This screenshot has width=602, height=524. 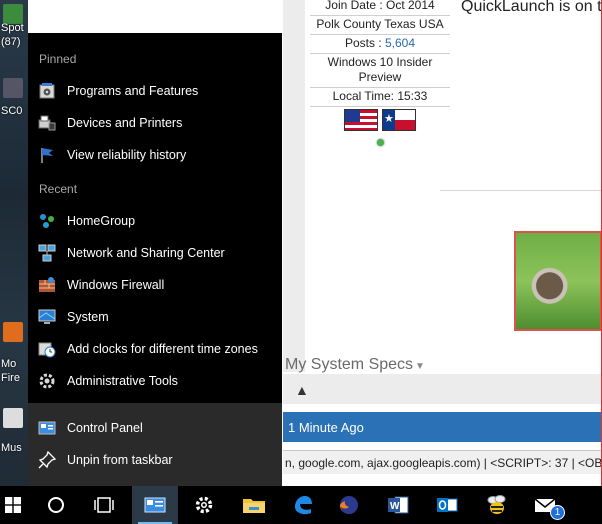 What do you see at coordinates (363, 43) in the screenshot?
I see `posts-label: Posts :` at bounding box center [363, 43].